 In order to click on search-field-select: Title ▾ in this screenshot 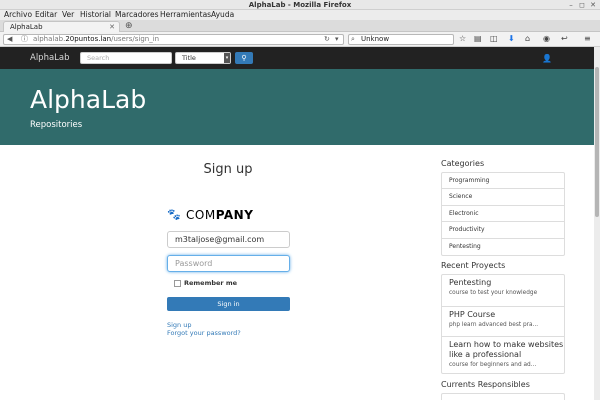, I will do `click(203, 58)`.